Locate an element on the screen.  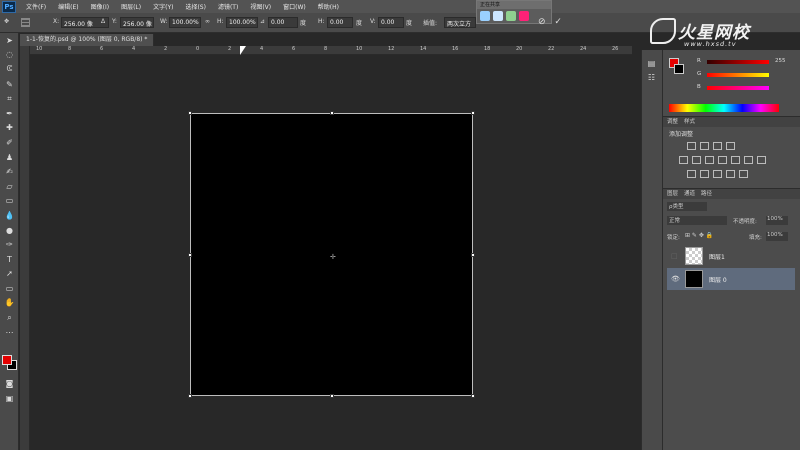
transform-center-icon: ✛ is located at coordinates (333, 257).